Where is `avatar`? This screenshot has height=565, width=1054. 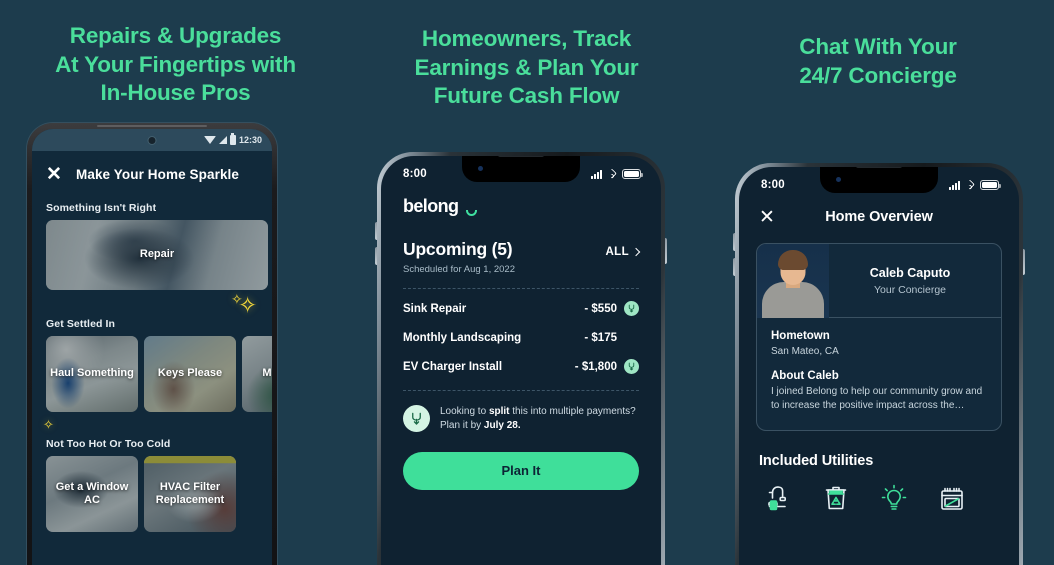 avatar is located at coordinates (793, 280).